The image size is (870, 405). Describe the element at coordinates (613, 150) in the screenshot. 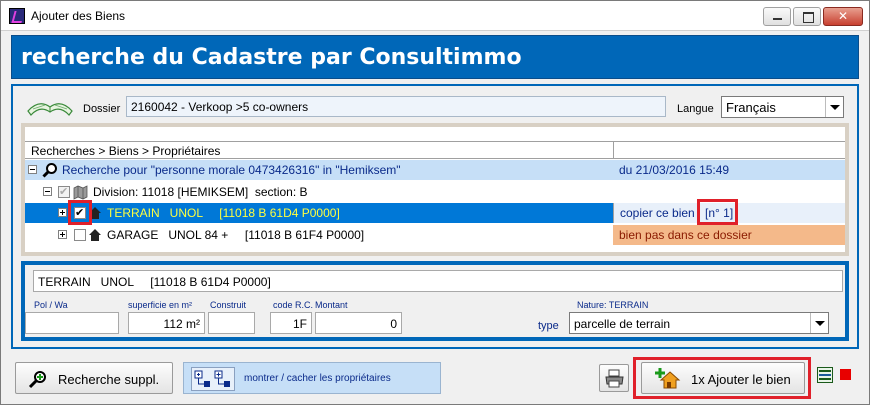

I see `column-divider` at that location.